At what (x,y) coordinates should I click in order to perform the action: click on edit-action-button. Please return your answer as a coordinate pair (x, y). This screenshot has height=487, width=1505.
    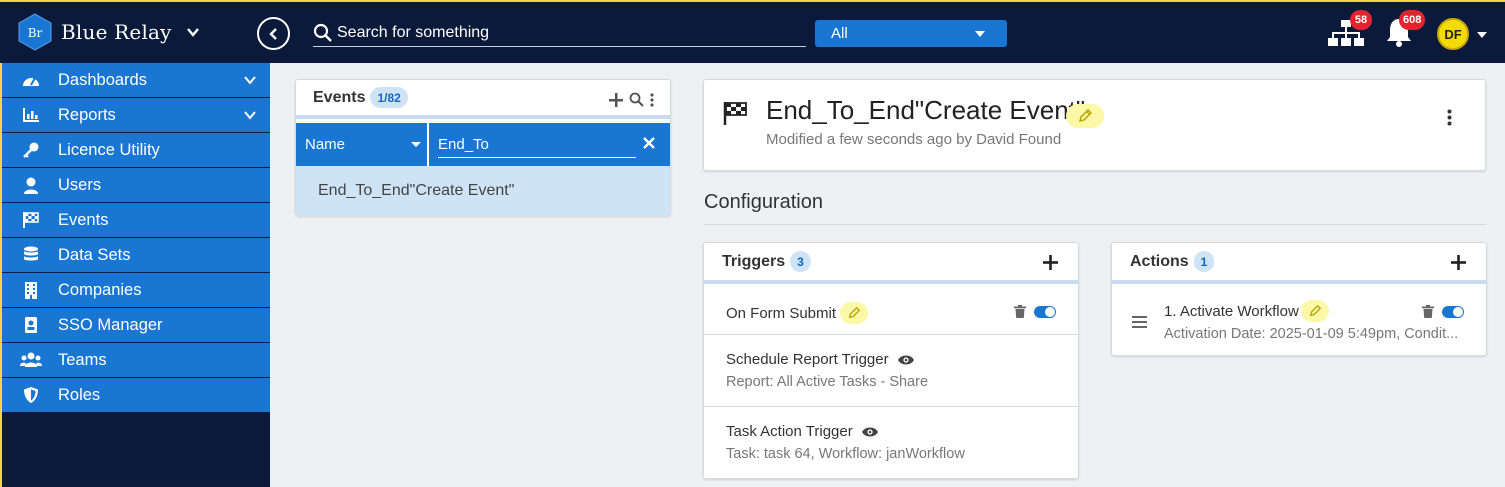
    Looking at the image, I should click on (1314, 311).